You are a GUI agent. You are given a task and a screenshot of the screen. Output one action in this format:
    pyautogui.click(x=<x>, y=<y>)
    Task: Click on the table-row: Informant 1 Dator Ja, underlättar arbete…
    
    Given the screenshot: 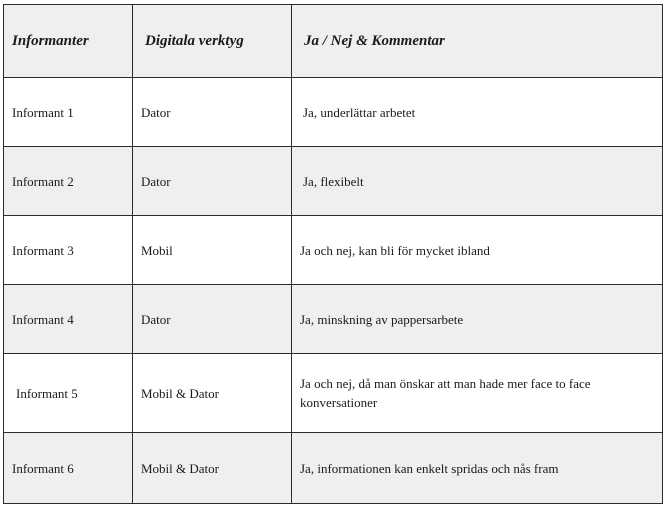 What is the action you would take?
    pyautogui.click(x=333, y=112)
    